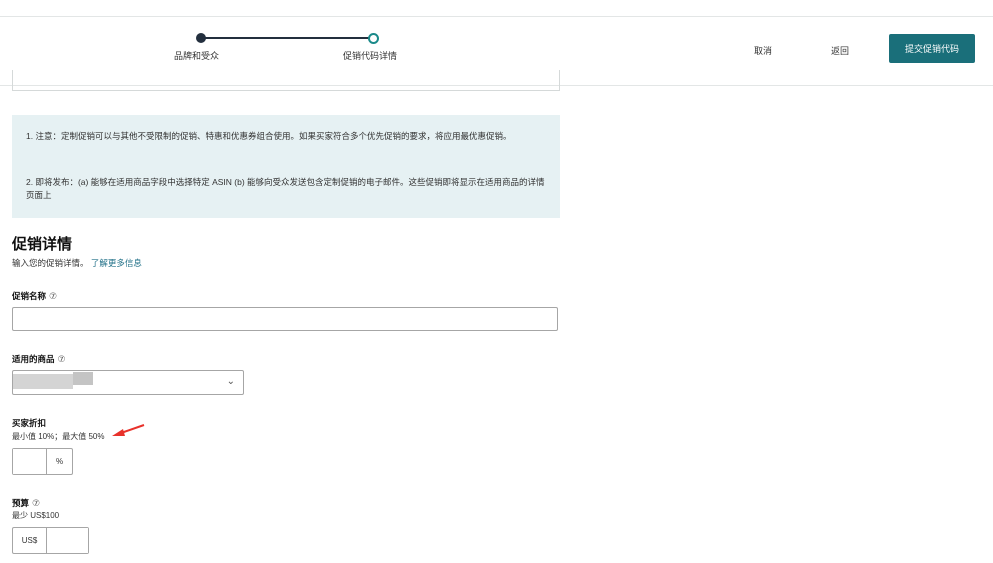  I want to click on budget-label: 预算 ⑦, so click(26, 503).